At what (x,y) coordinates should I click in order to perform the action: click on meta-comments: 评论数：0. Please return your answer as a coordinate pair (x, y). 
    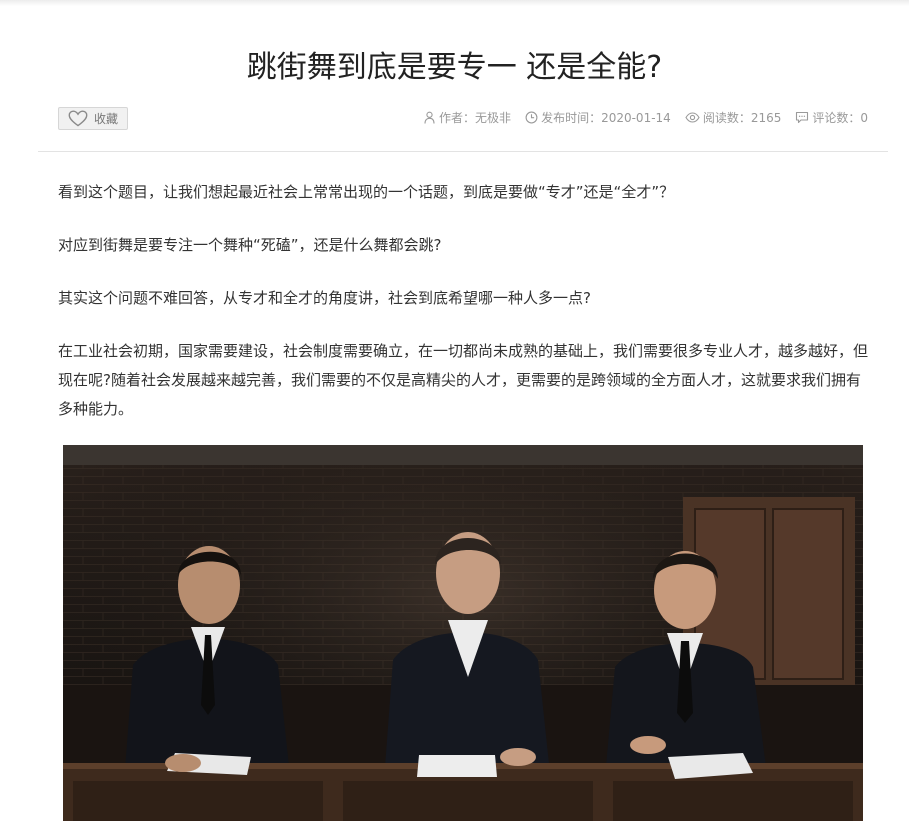
    Looking at the image, I should click on (831, 117).